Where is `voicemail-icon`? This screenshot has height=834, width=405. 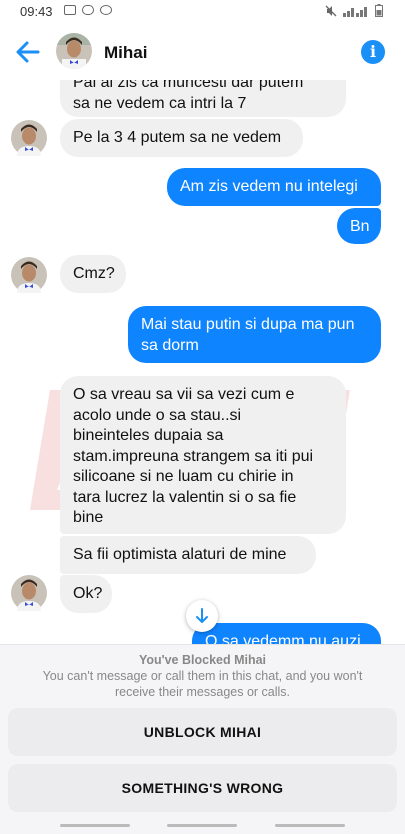 voicemail-icon is located at coordinates (88, 10).